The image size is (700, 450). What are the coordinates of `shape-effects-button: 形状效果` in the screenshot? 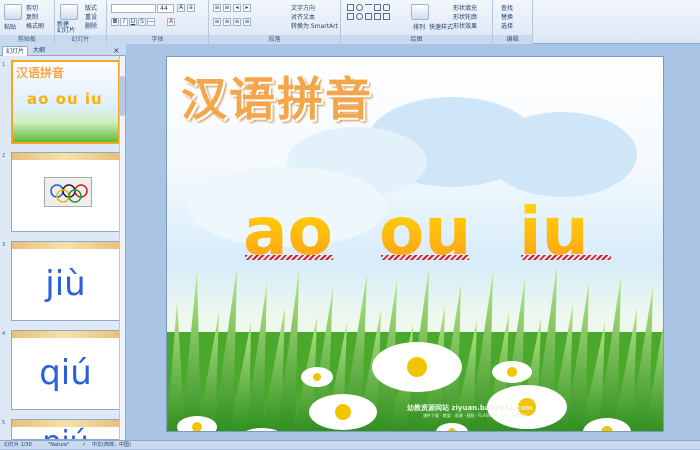 It's located at (465, 25).